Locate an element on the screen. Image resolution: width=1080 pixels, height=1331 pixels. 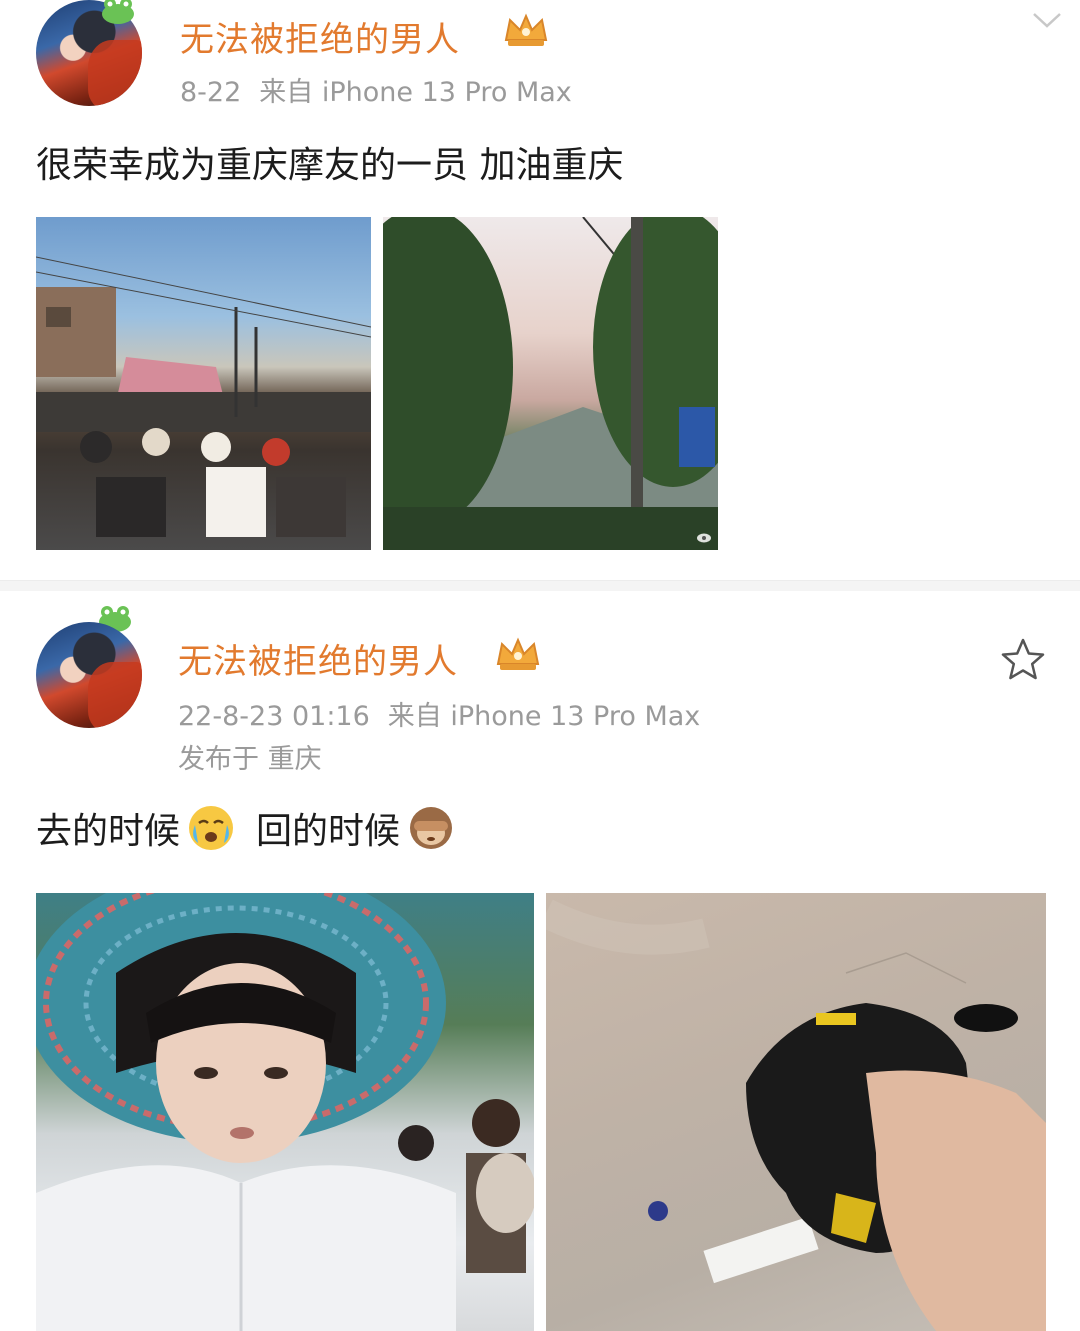
post-location: 发布于 重庆 is located at coordinates (250, 759).